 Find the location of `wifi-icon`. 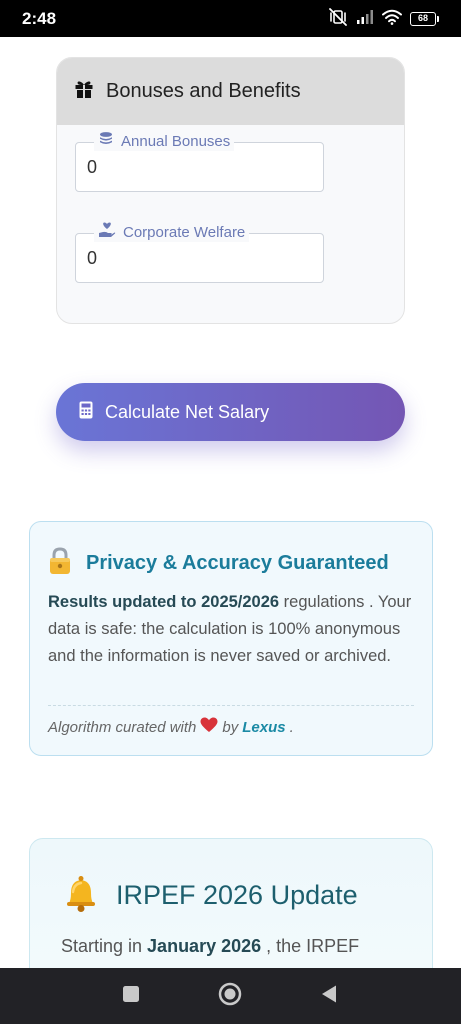

wifi-icon is located at coordinates (392, 19).